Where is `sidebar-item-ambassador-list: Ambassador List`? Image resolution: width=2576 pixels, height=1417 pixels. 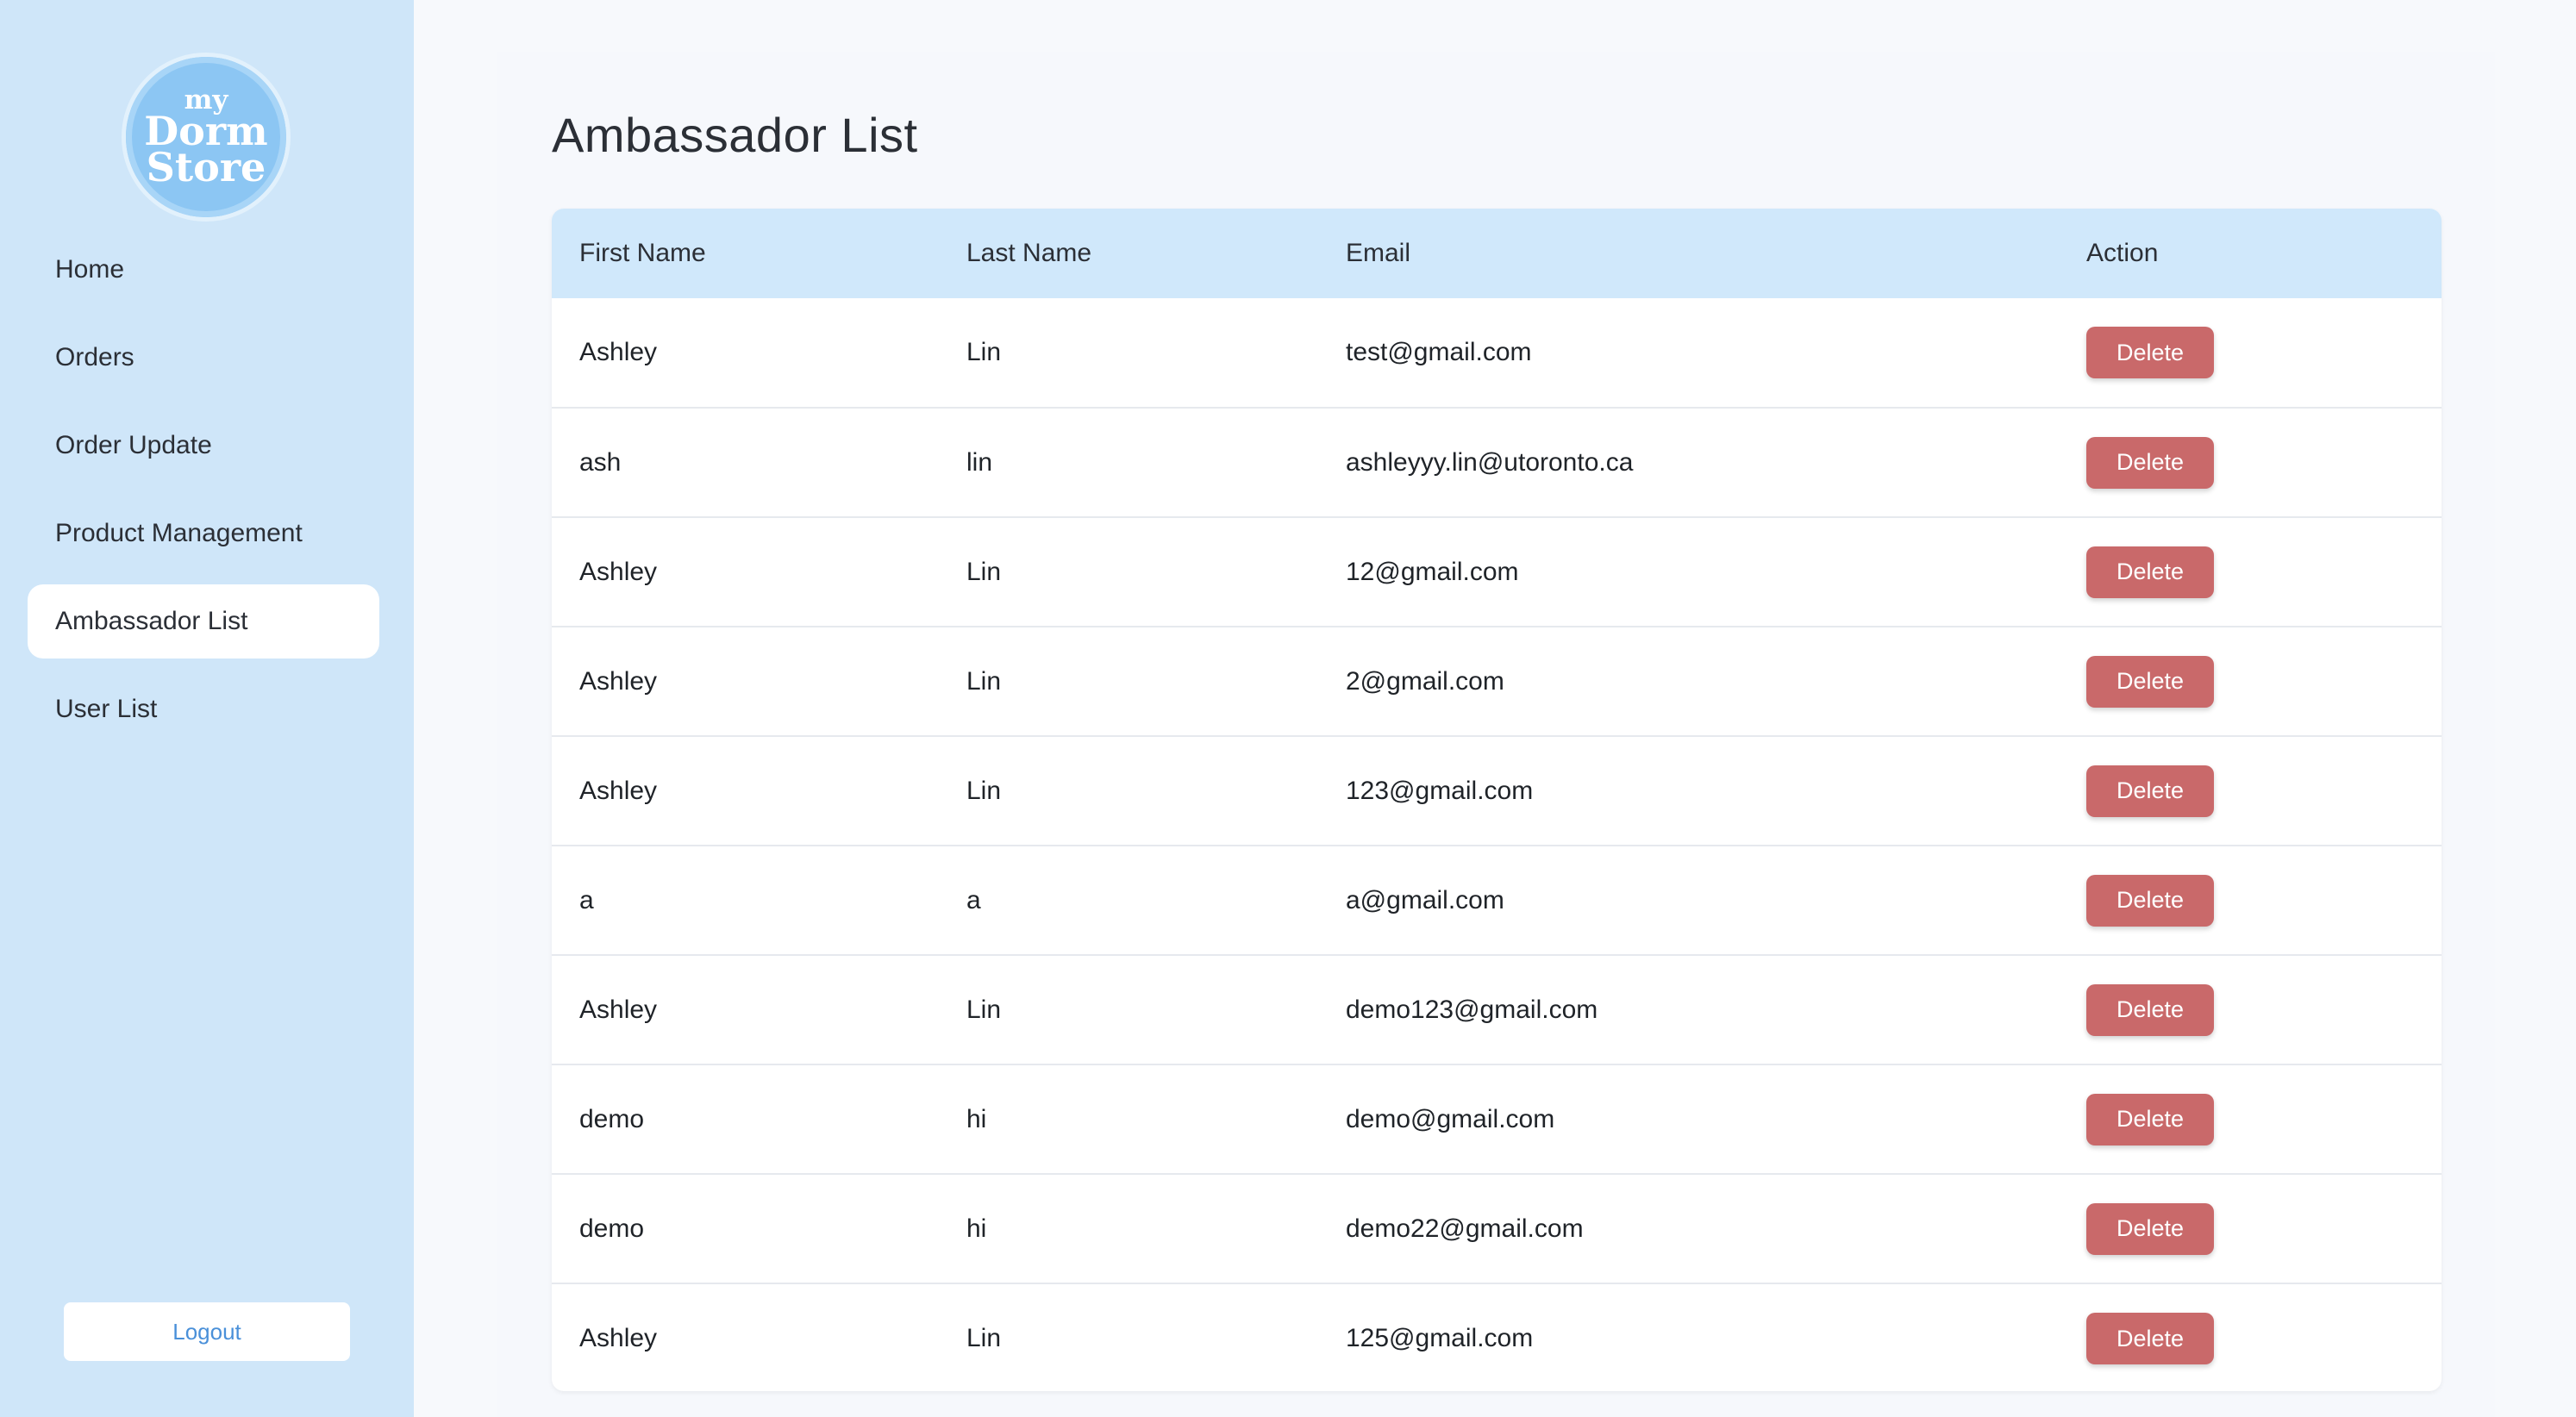
sidebar-item-ambassador-list: Ambassador List is located at coordinates (203, 621).